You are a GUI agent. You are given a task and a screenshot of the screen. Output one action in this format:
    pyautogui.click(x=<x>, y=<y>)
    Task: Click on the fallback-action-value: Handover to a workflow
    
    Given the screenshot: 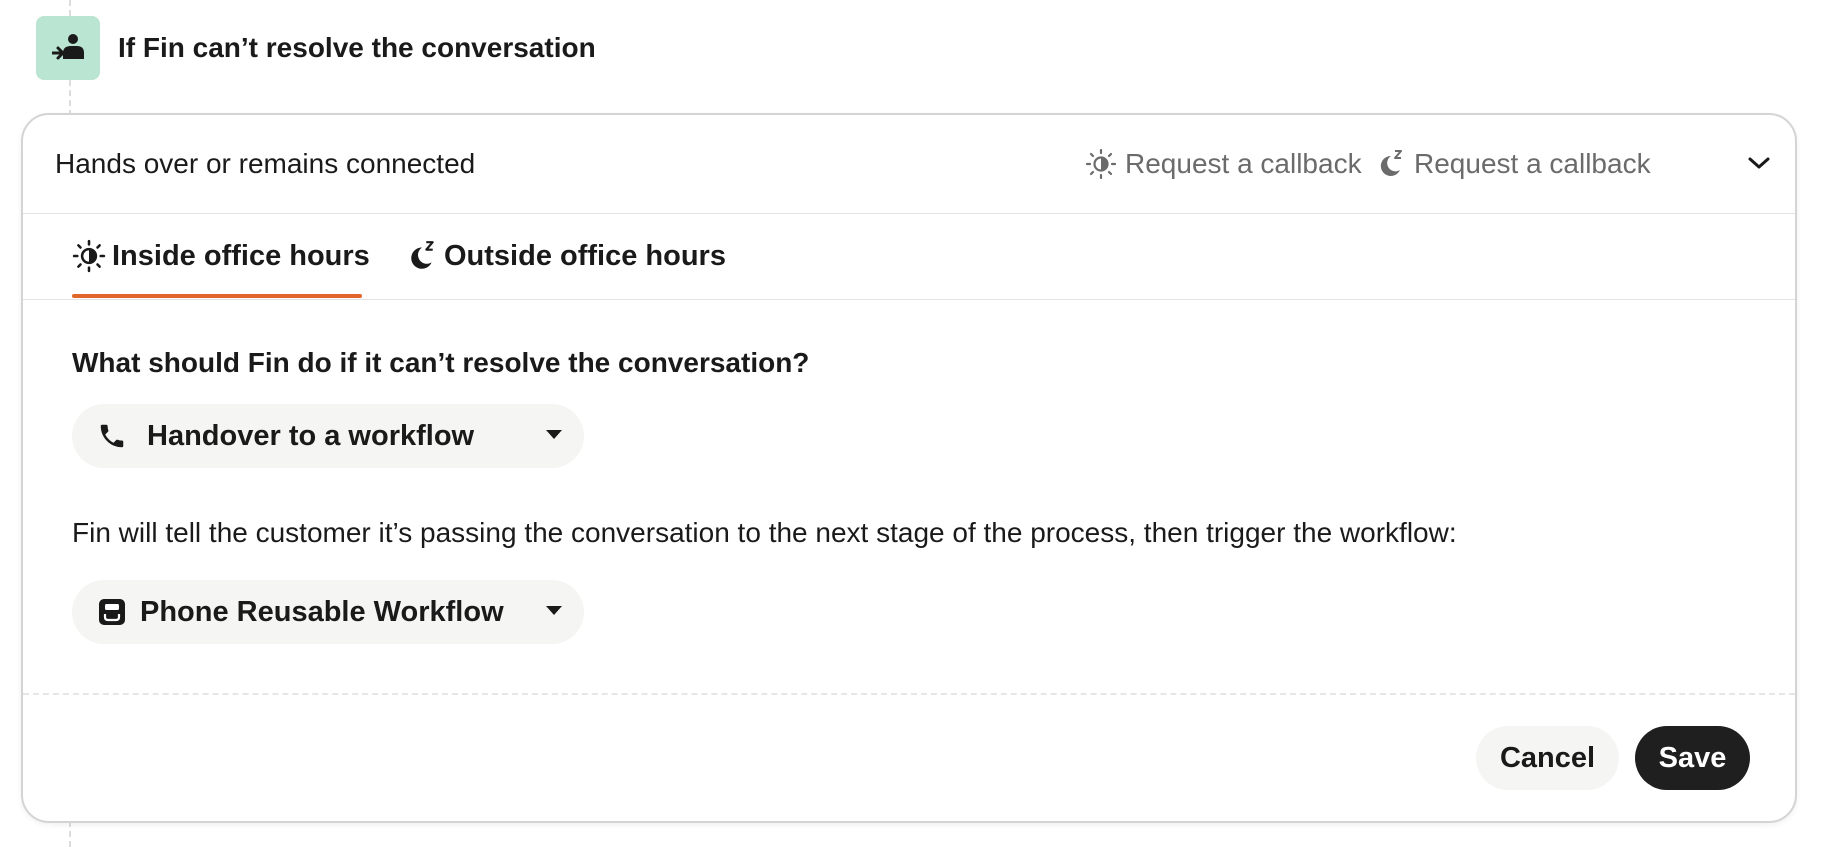 What is the action you would take?
    pyautogui.click(x=311, y=436)
    